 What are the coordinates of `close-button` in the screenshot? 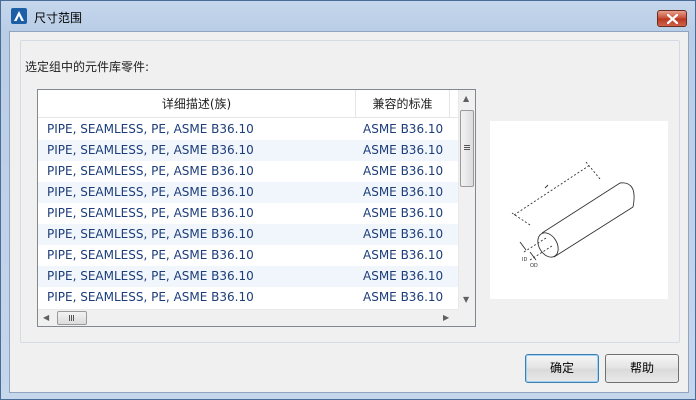 It's located at (672, 18).